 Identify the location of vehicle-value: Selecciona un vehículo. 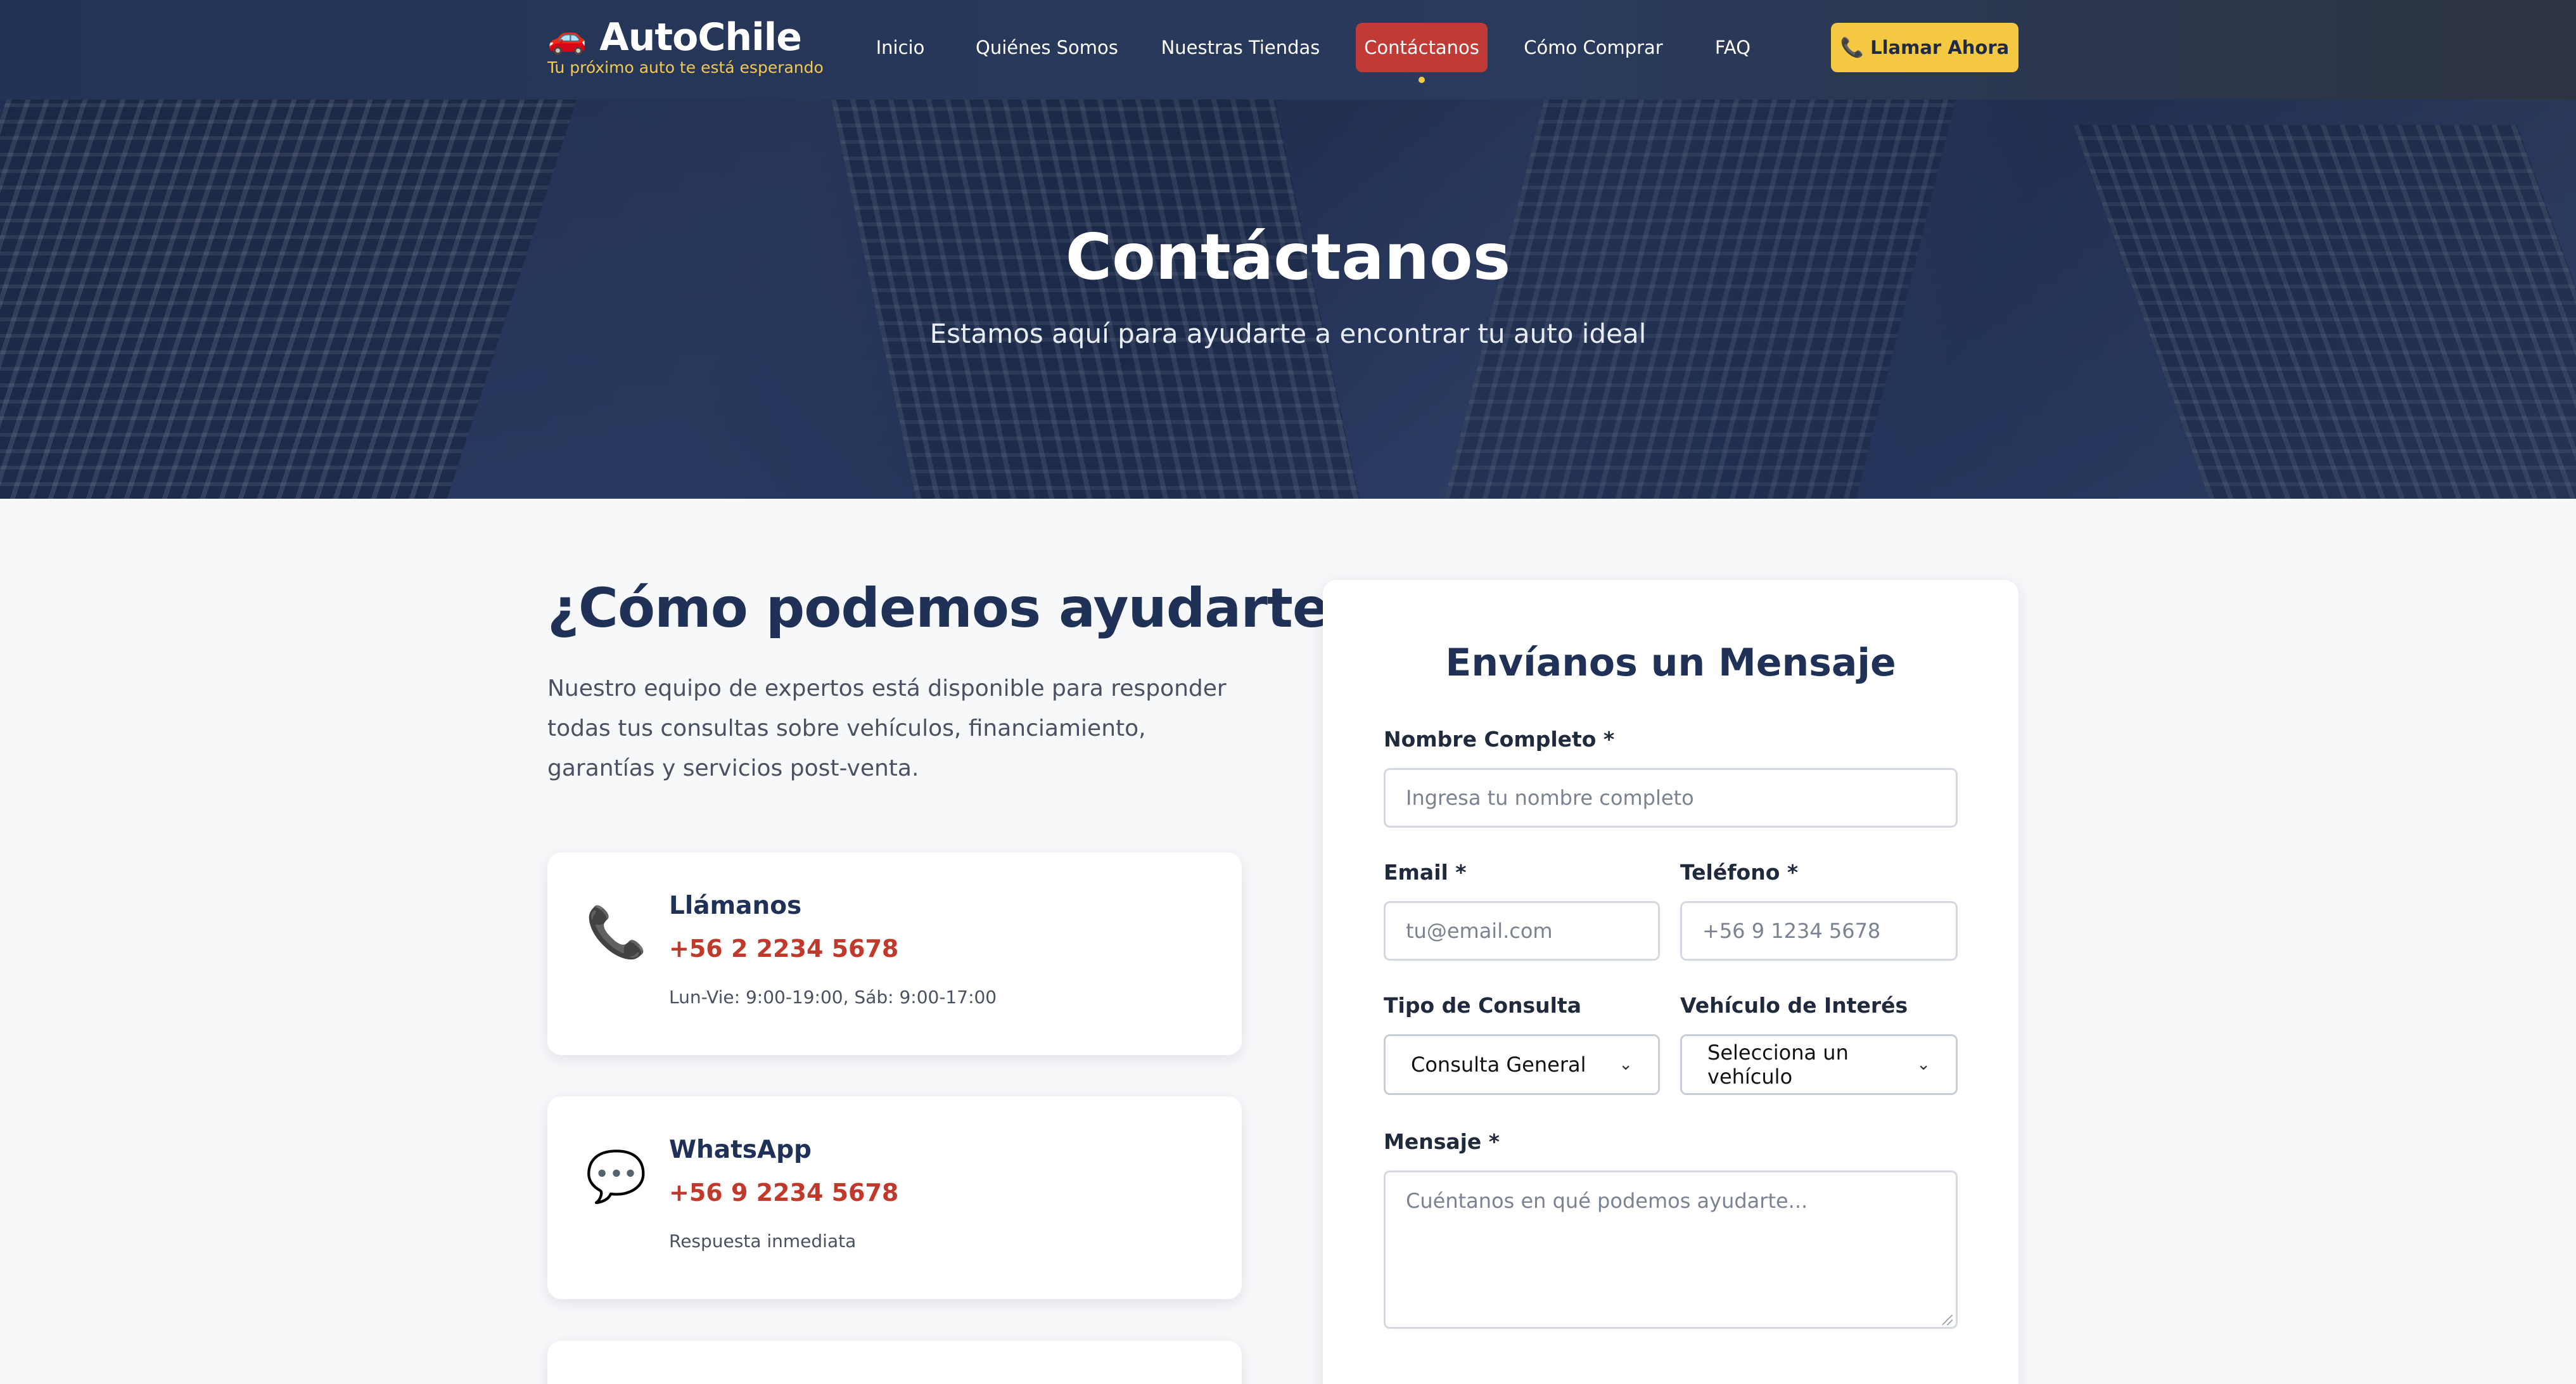
(1778, 1065).